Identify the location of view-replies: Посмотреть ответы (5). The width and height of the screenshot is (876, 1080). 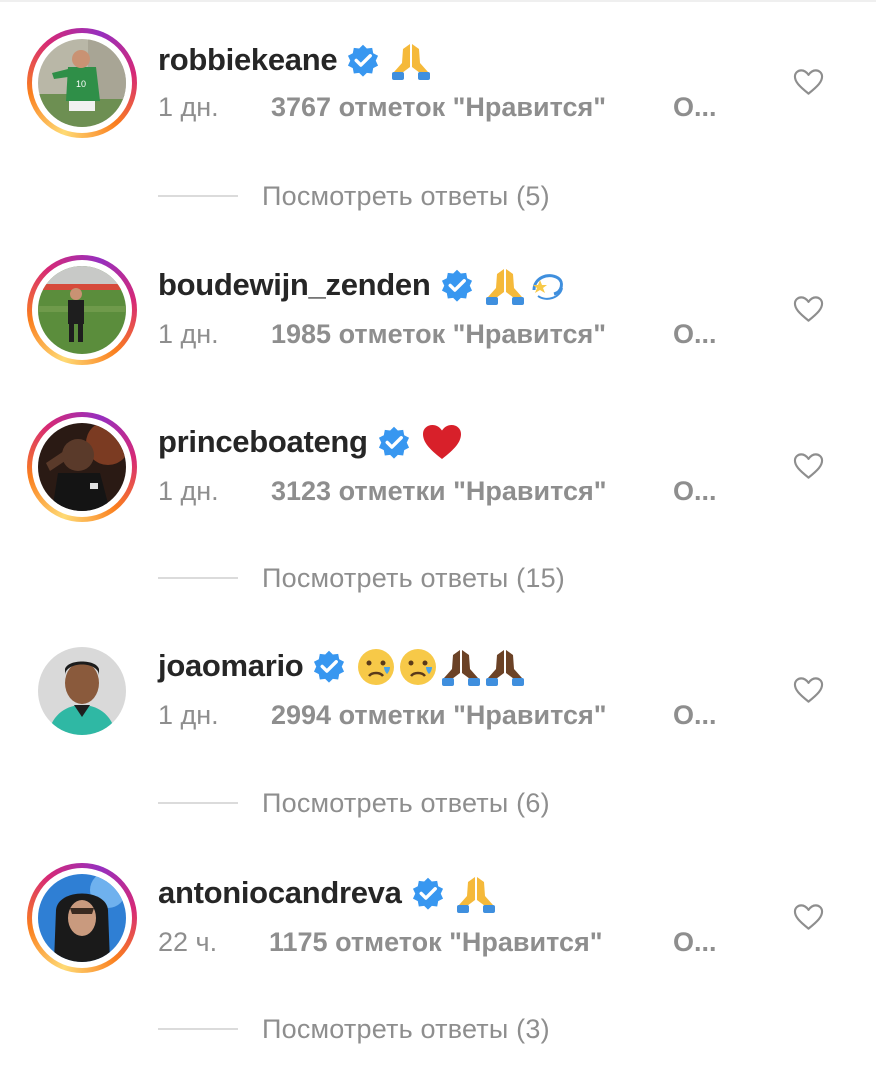
(354, 196).